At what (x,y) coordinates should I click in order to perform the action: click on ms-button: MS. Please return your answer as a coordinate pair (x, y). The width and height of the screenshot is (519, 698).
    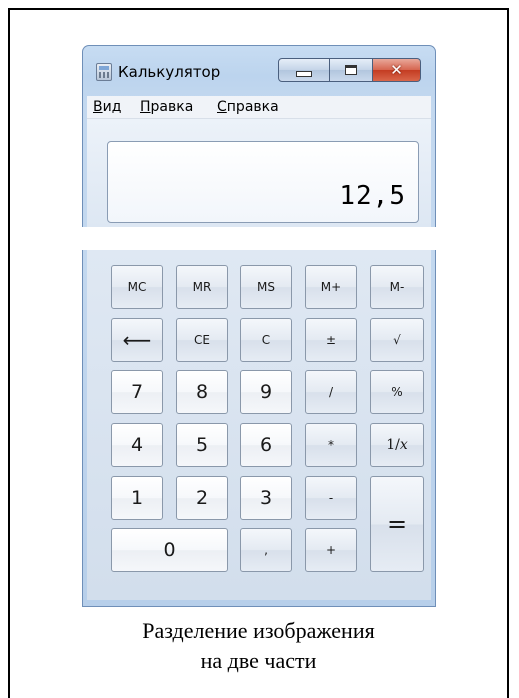
    Looking at the image, I should click on (266, 287).